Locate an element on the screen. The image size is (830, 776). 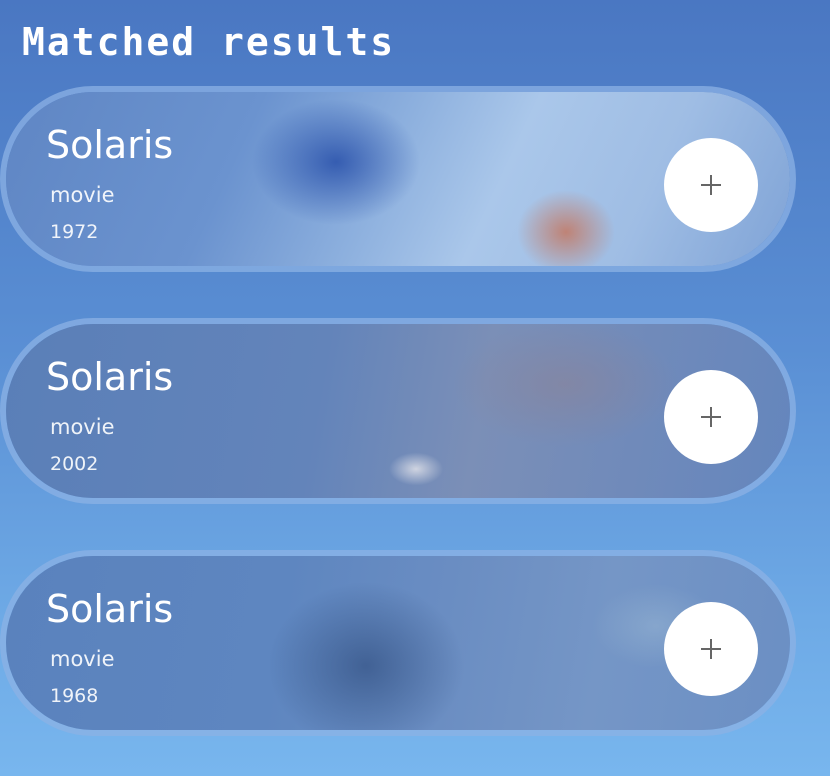
result-year: 2002 is located at coordinates (74, 464).